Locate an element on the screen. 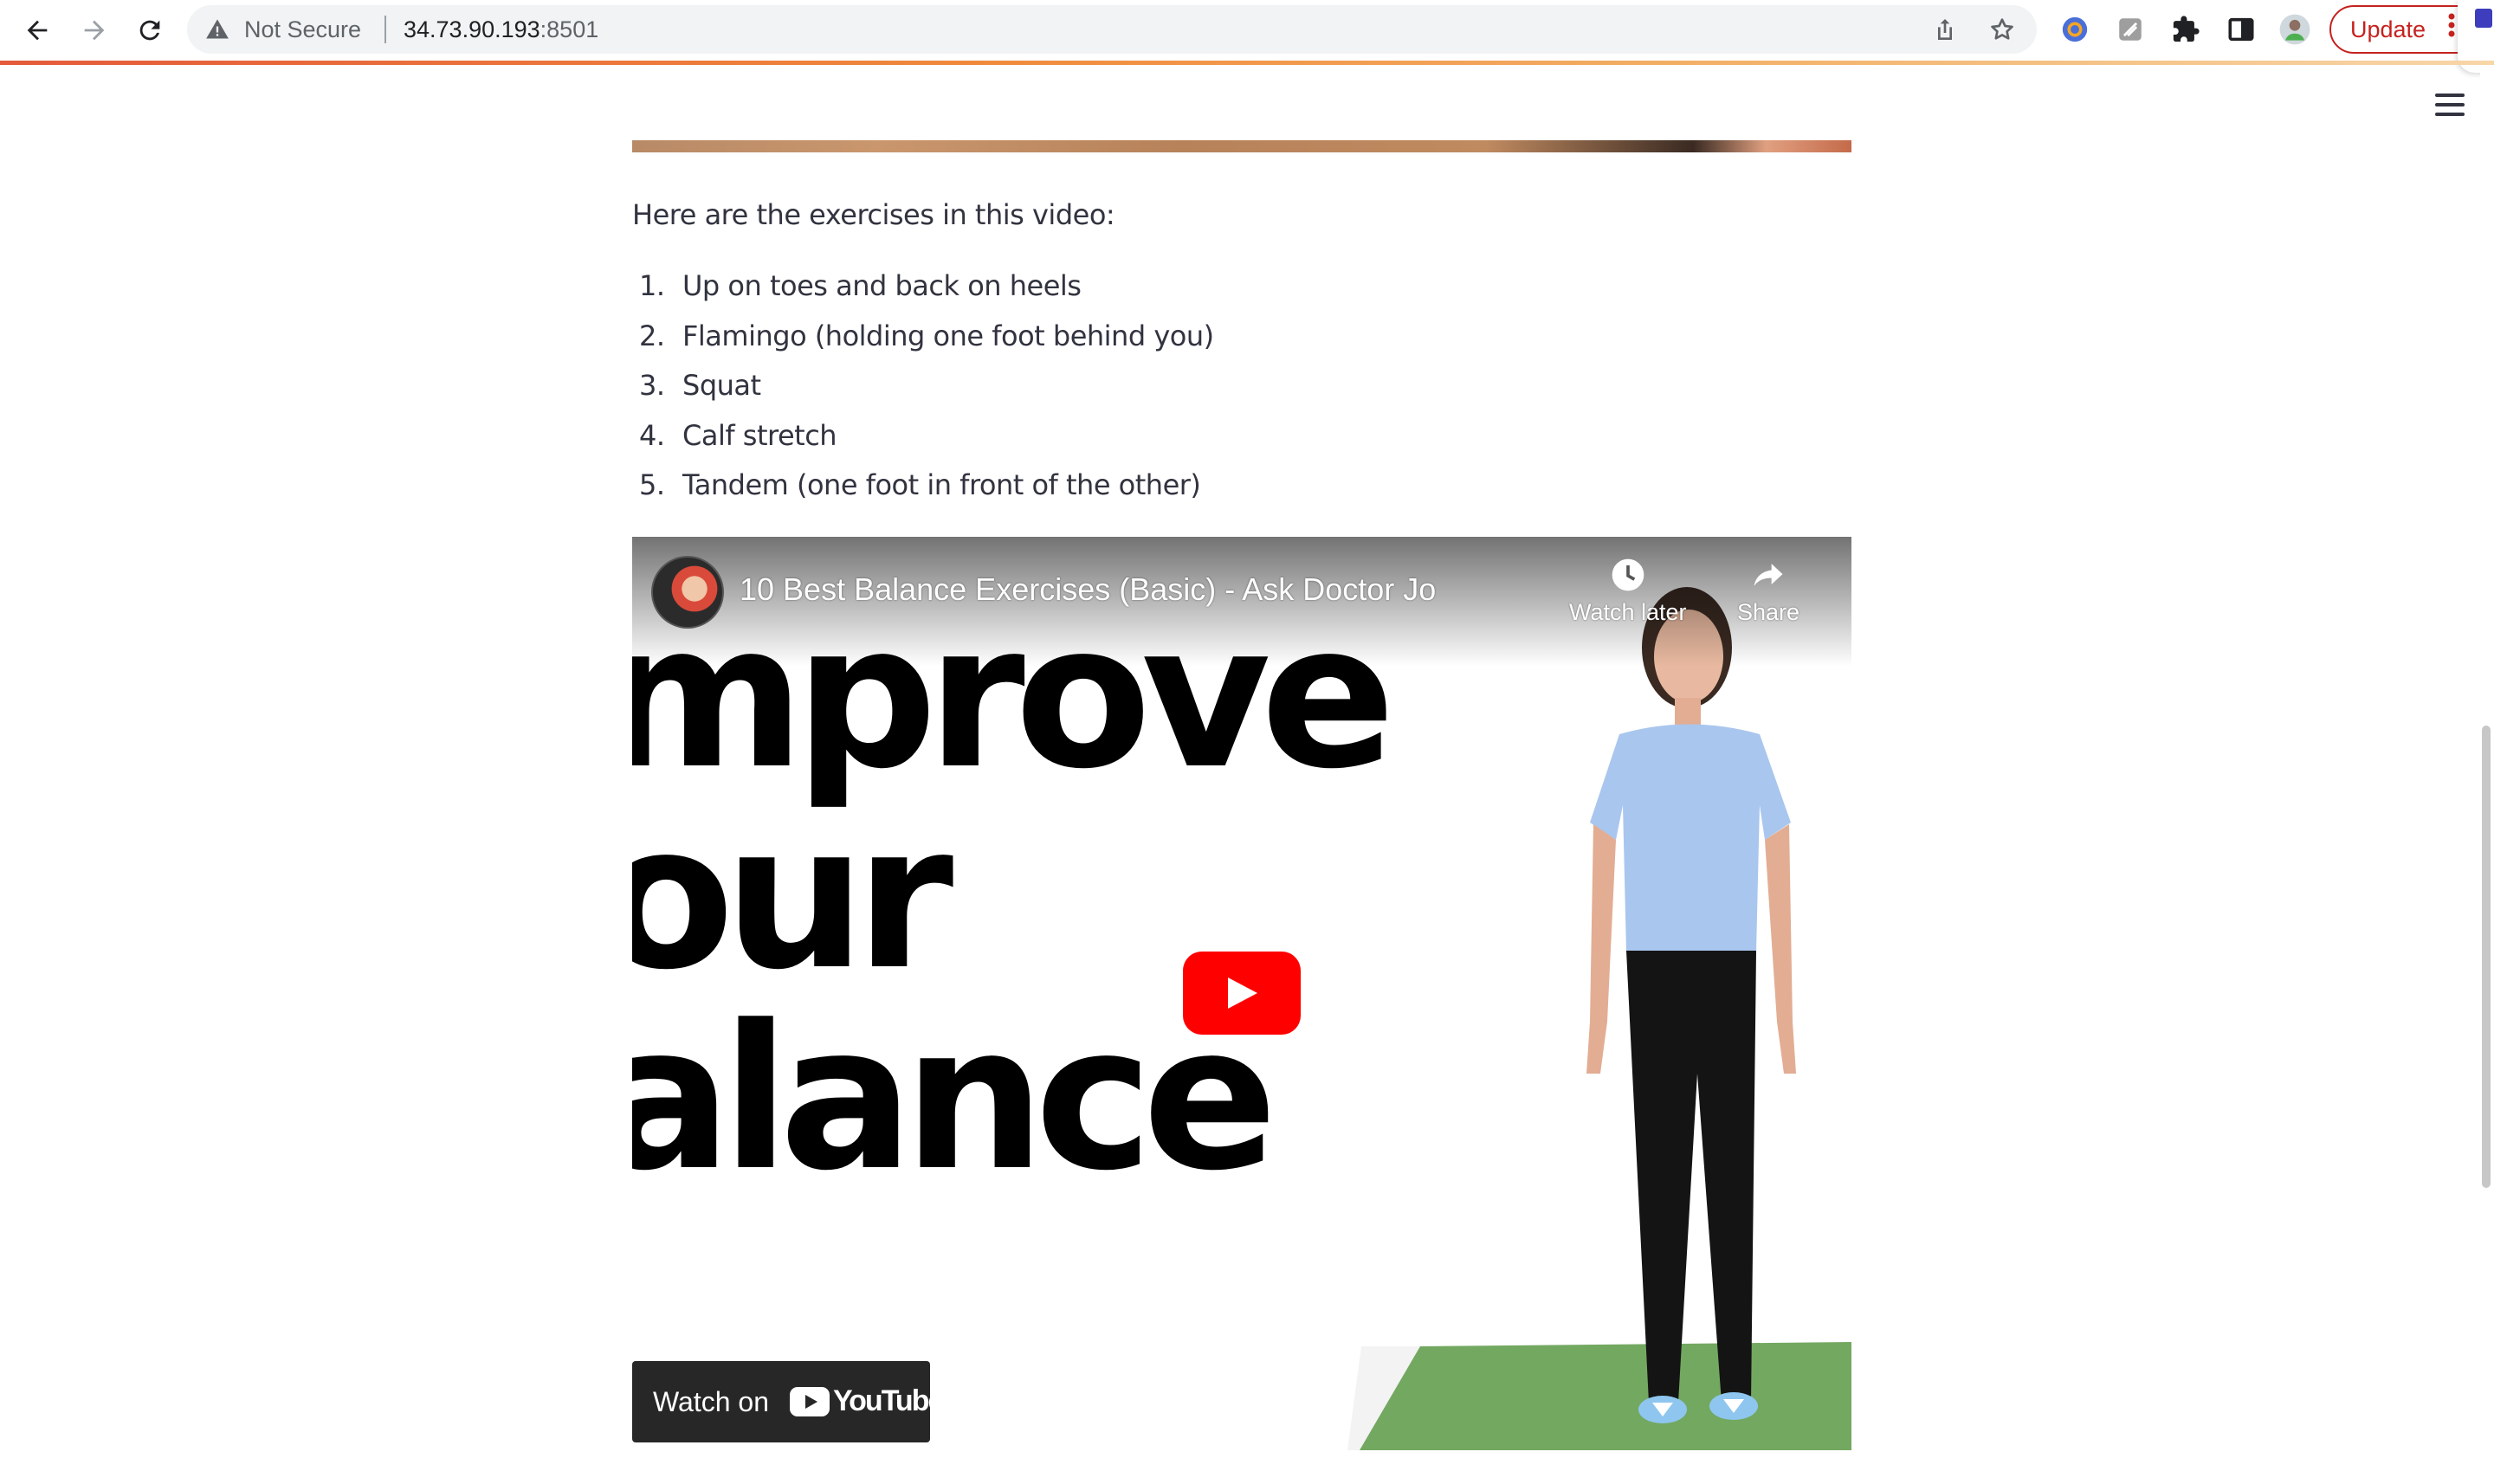 The image size is (2494, 1484). reload-button is located at coordinates (150, 30).